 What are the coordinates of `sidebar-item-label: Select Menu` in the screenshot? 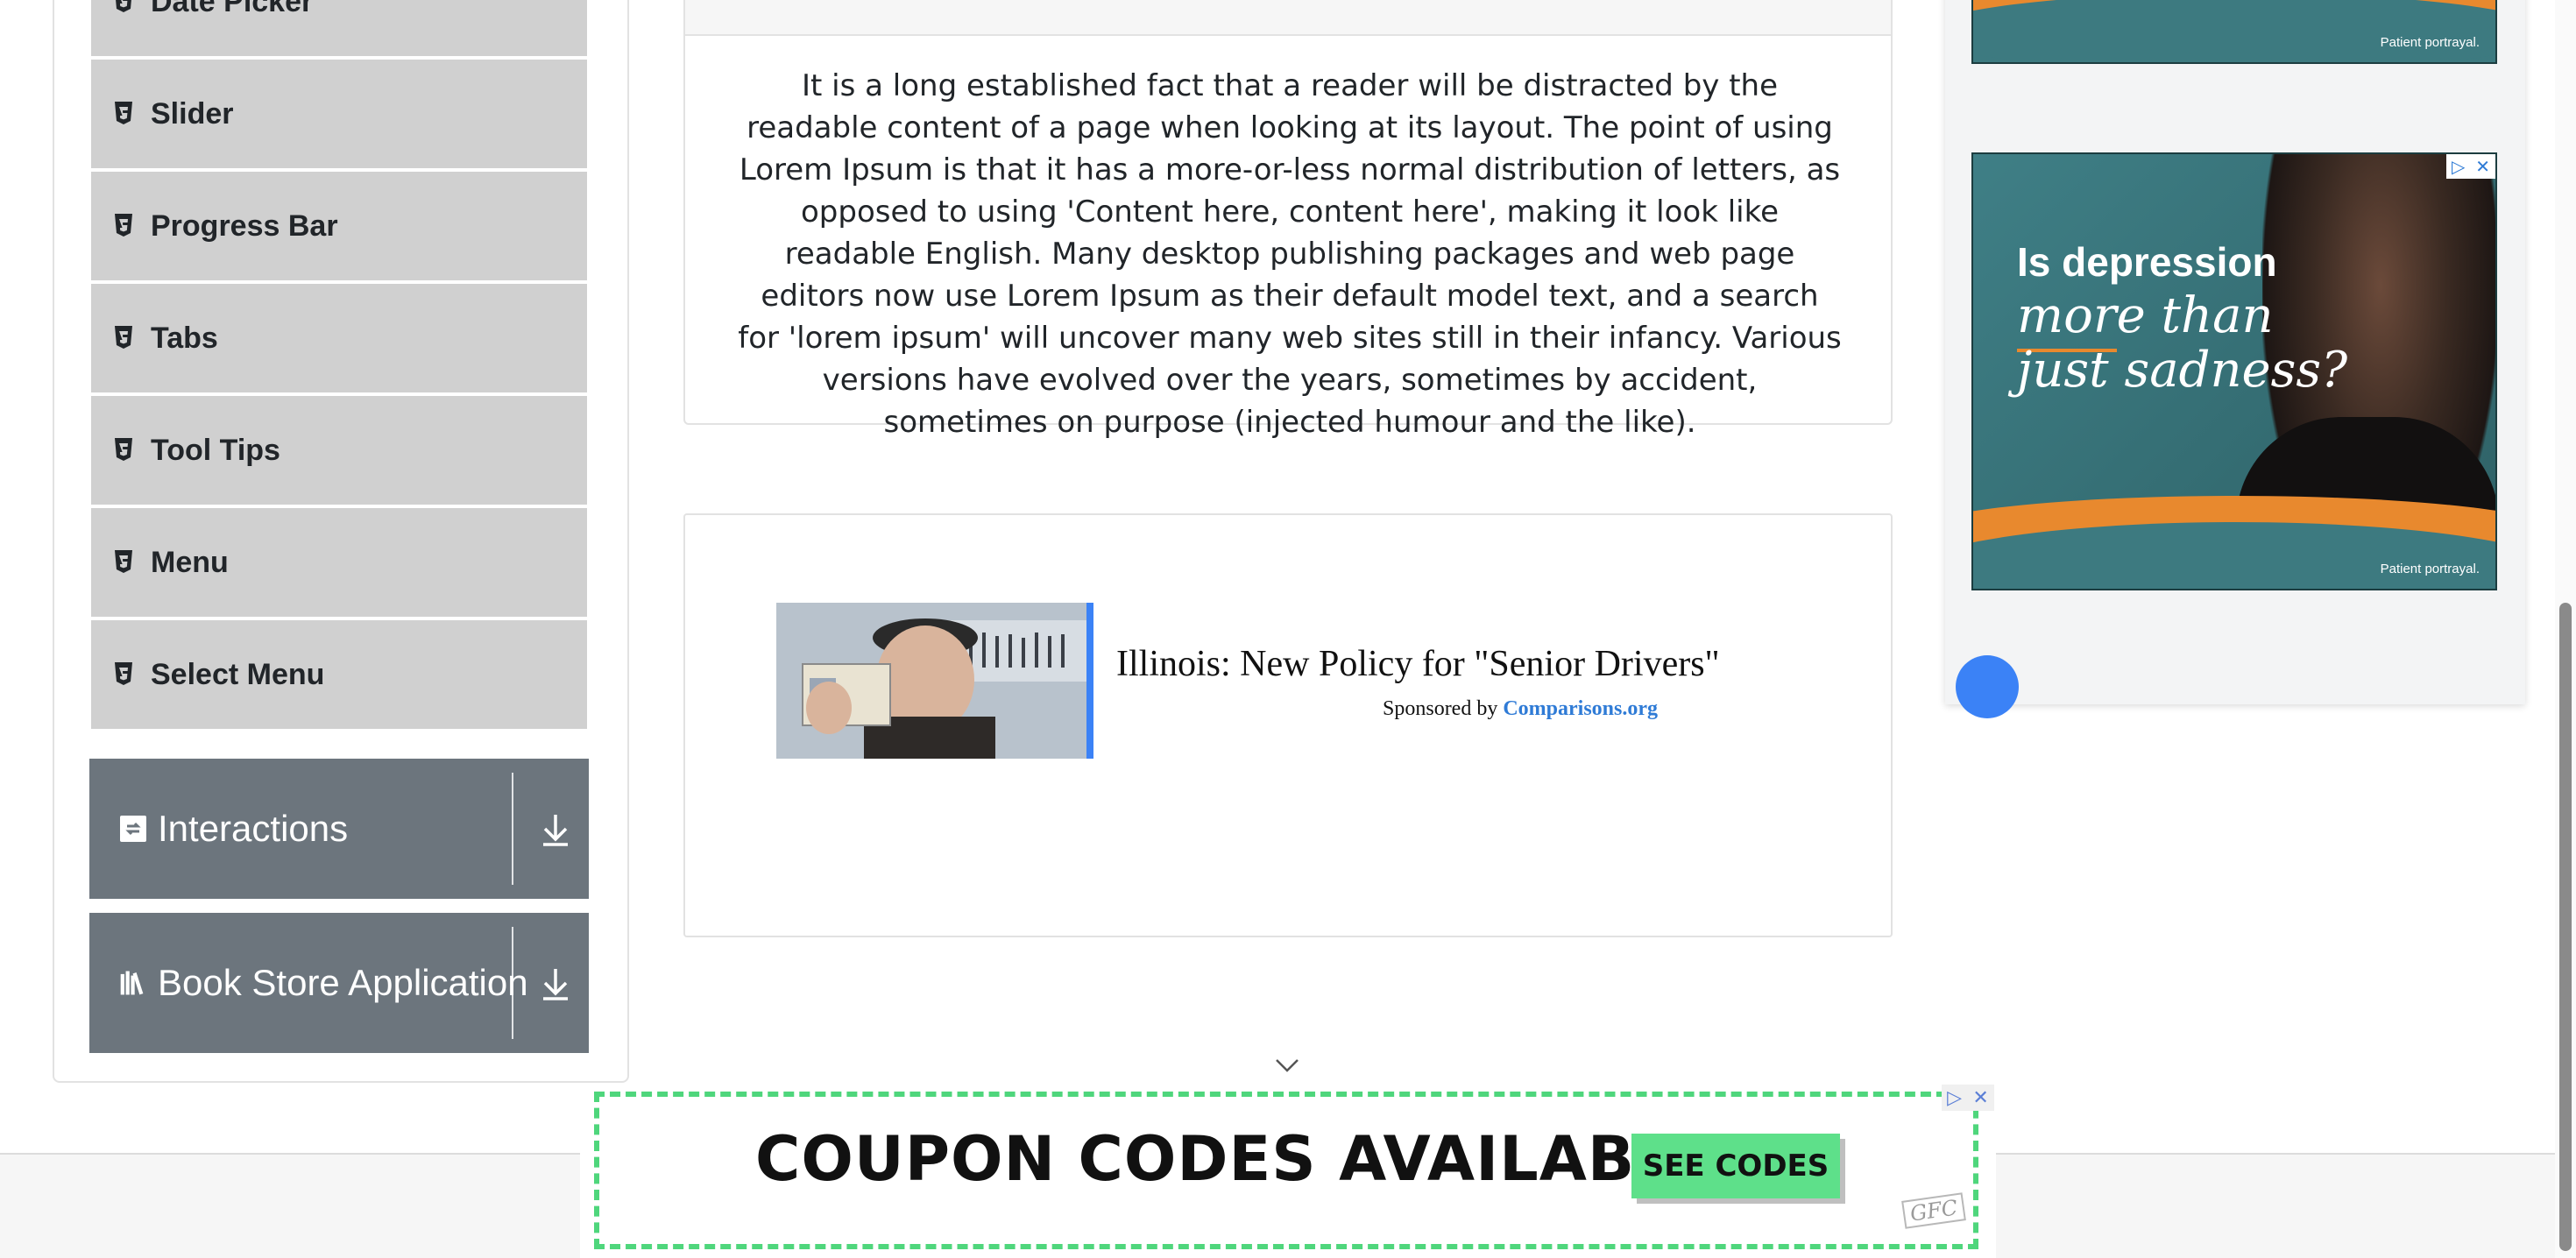 It's located at (238, 674).